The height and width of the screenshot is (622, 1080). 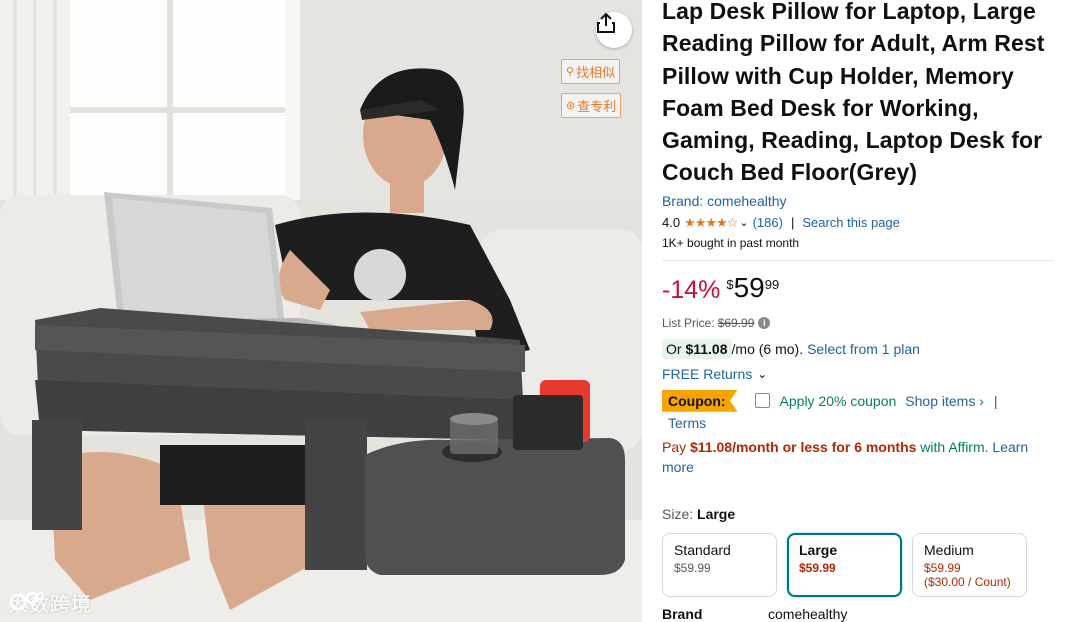 What do you see at coordinates (768, 222) in the screenshot?
I see `review-count-link: (186)` at bounding box center [768, 222].